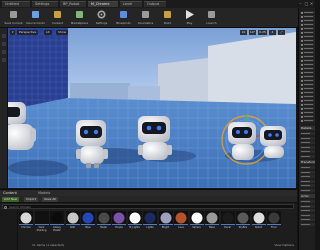 The image size is (320, 250). I want to click on viewport-menu-button: ▾, so click(12, 32).